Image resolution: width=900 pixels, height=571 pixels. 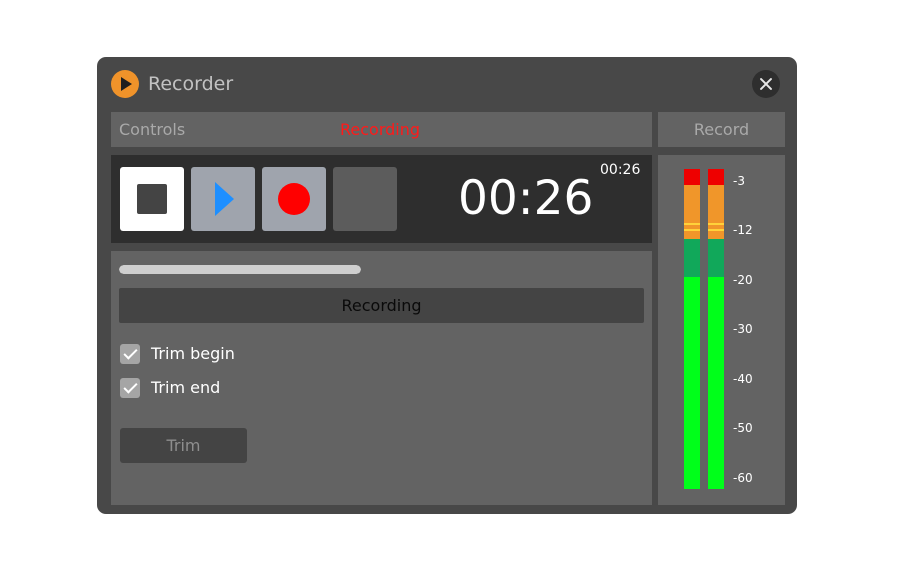 I want to click on level-meter-panel: -3 -12 -20 -30 -40 -50 -60, so click(x=721, y=330).